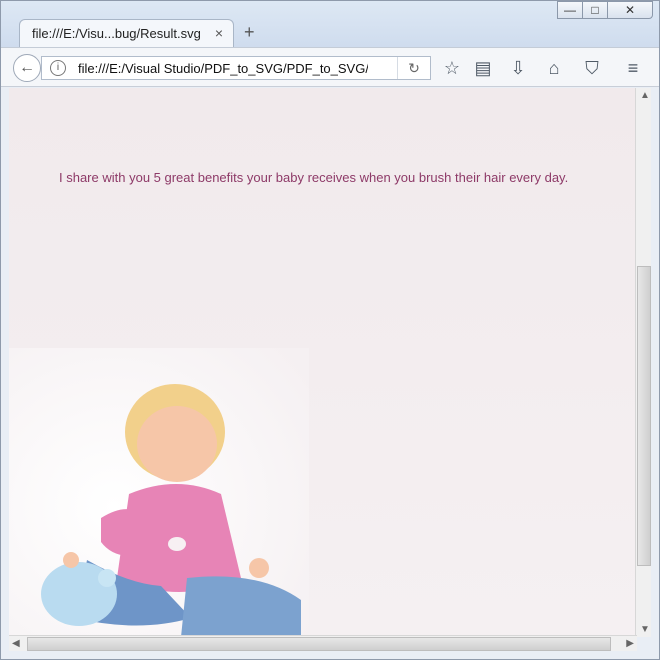 The image size is (660, 660). I want to click on minimize-button: —, so click(570, 10).